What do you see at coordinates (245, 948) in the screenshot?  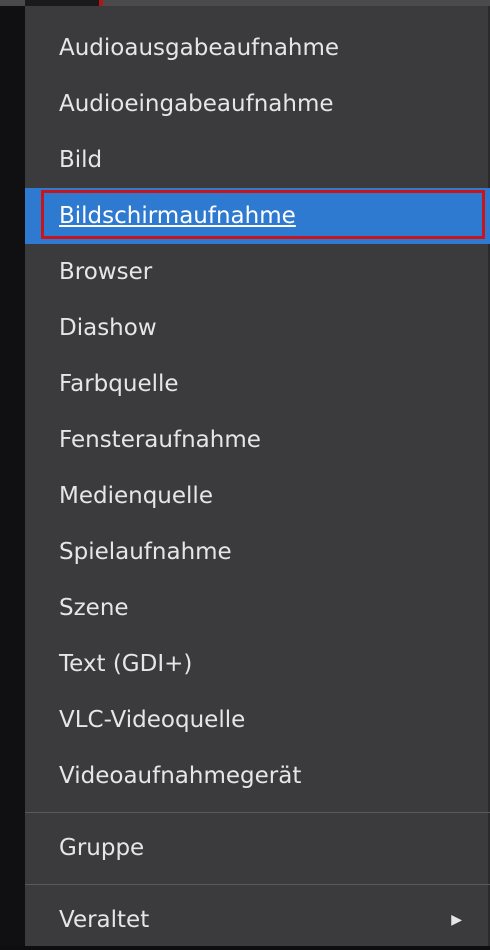 I see `background-panel-bottom` at bounding box center [245, 948].